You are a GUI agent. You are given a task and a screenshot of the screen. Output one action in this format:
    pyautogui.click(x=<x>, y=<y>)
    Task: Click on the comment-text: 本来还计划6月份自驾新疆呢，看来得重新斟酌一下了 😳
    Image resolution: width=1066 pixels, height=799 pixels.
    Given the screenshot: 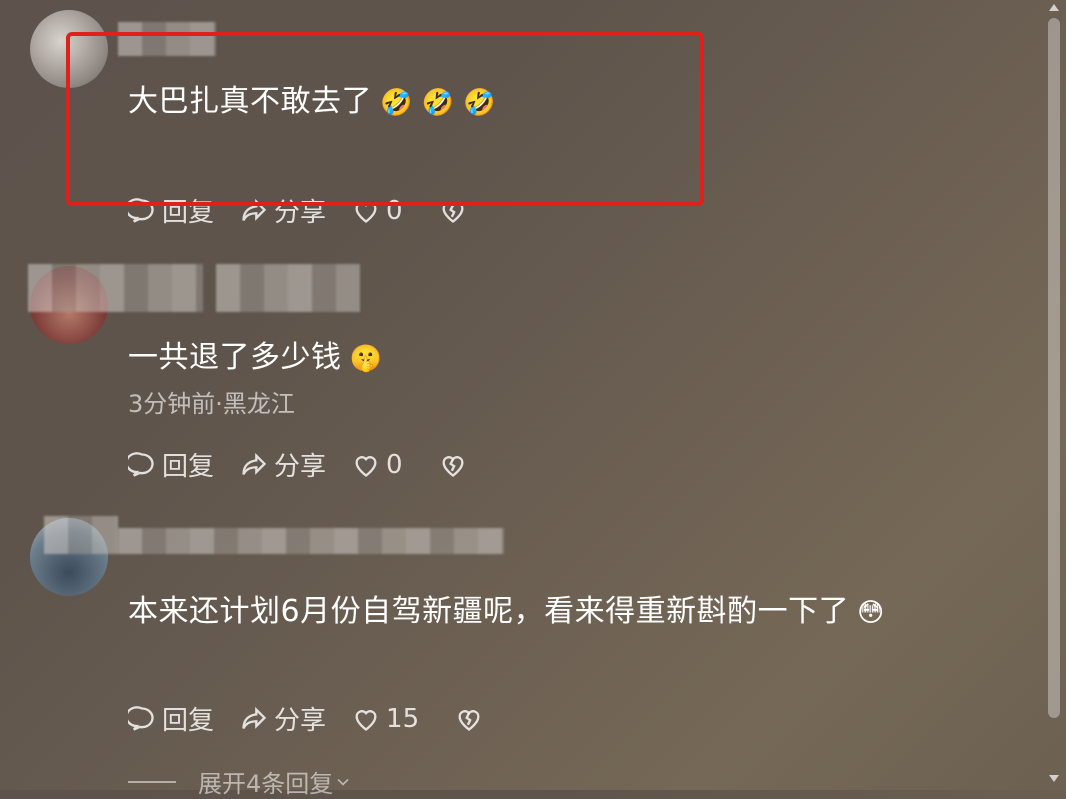 What is the action you would take?
    pyautogui.click(x=506, y=608)
    